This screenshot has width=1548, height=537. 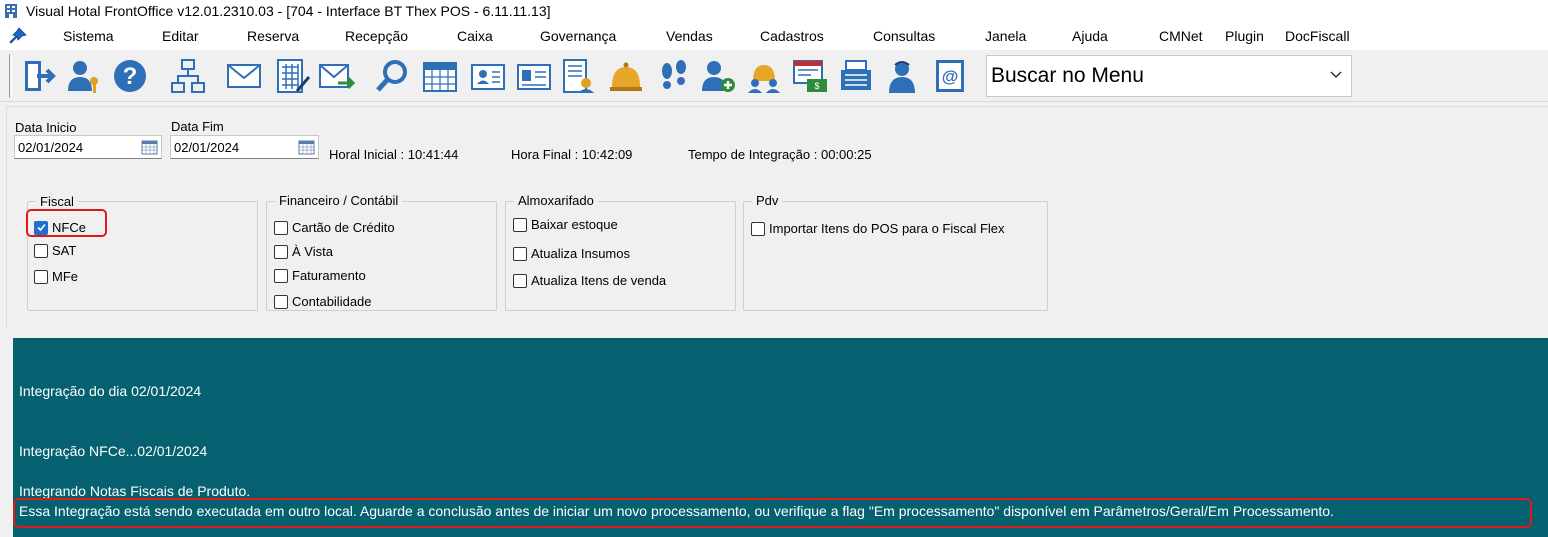 I want to click on user-key-icon, so click(x=83, y=77).